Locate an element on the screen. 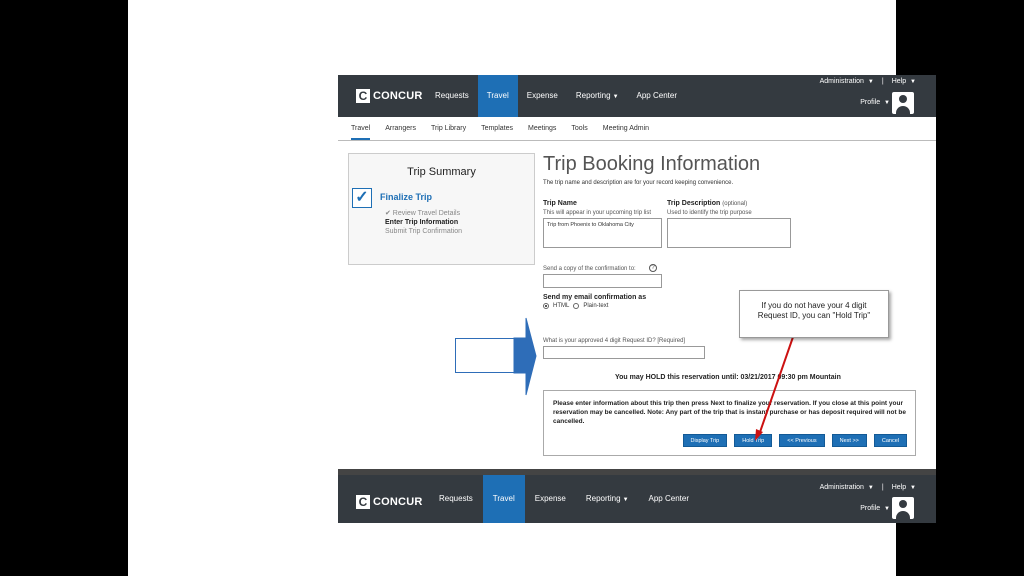  display-trip-button: Display Trip is located at coordinates (705, 440).